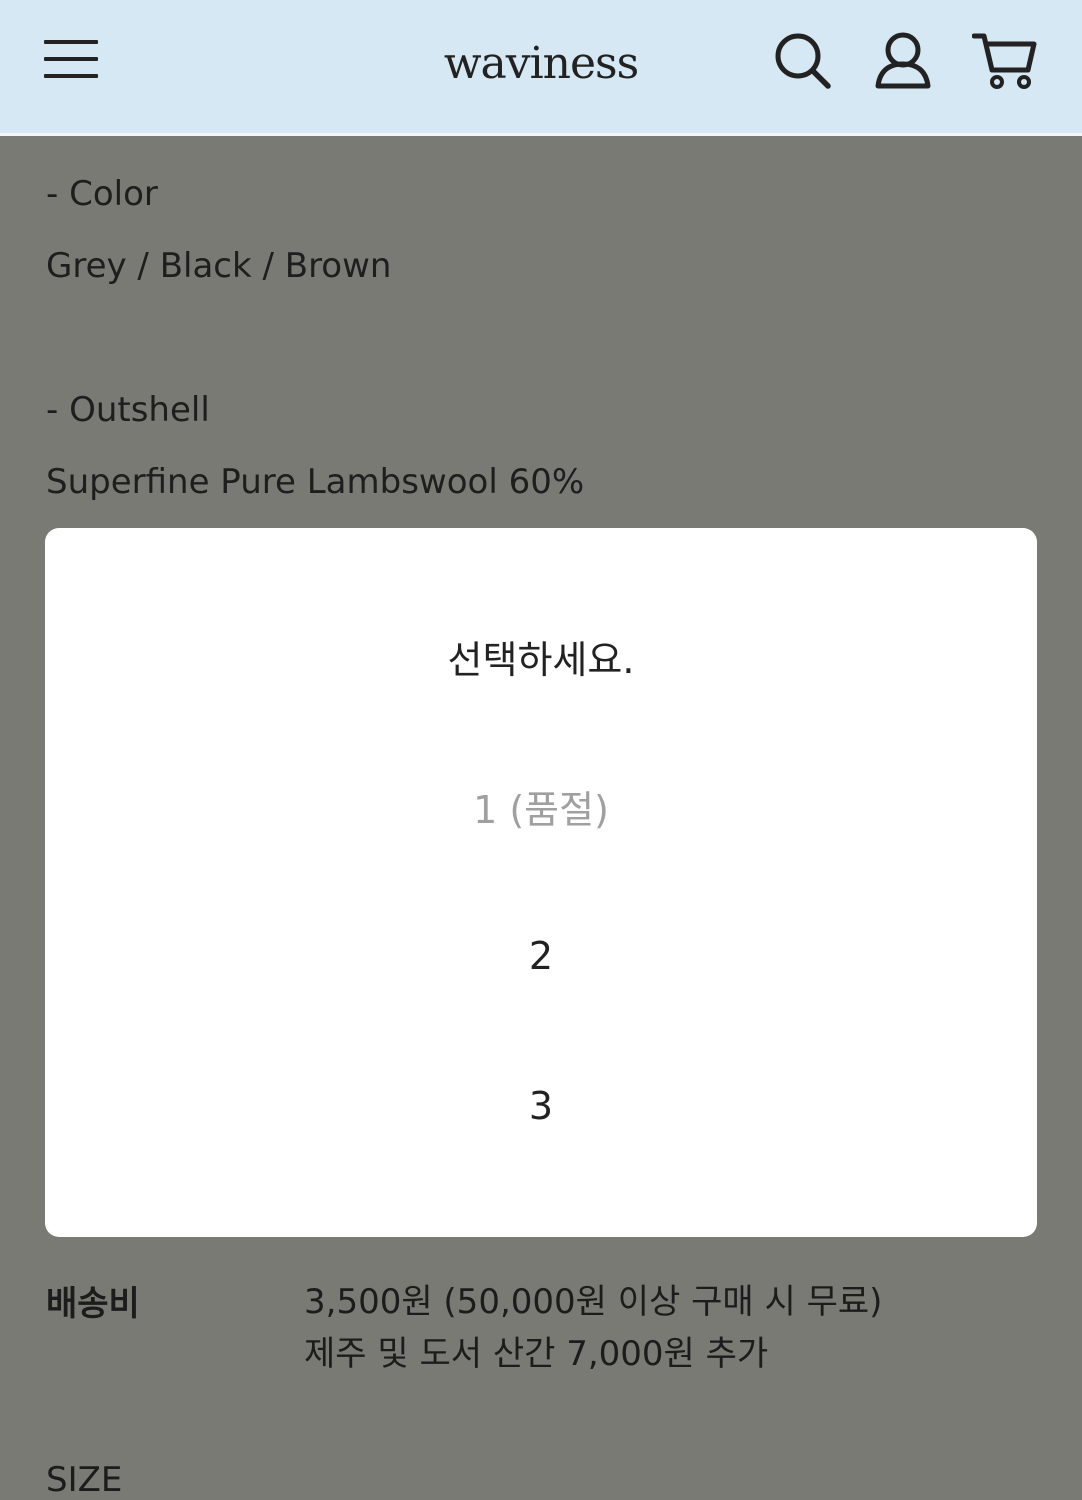  What do you see at coordinates (541, 809) in the screenshot?
I see `option-1-sold-out: 1 (품절)` at bounding box center [541, 809].